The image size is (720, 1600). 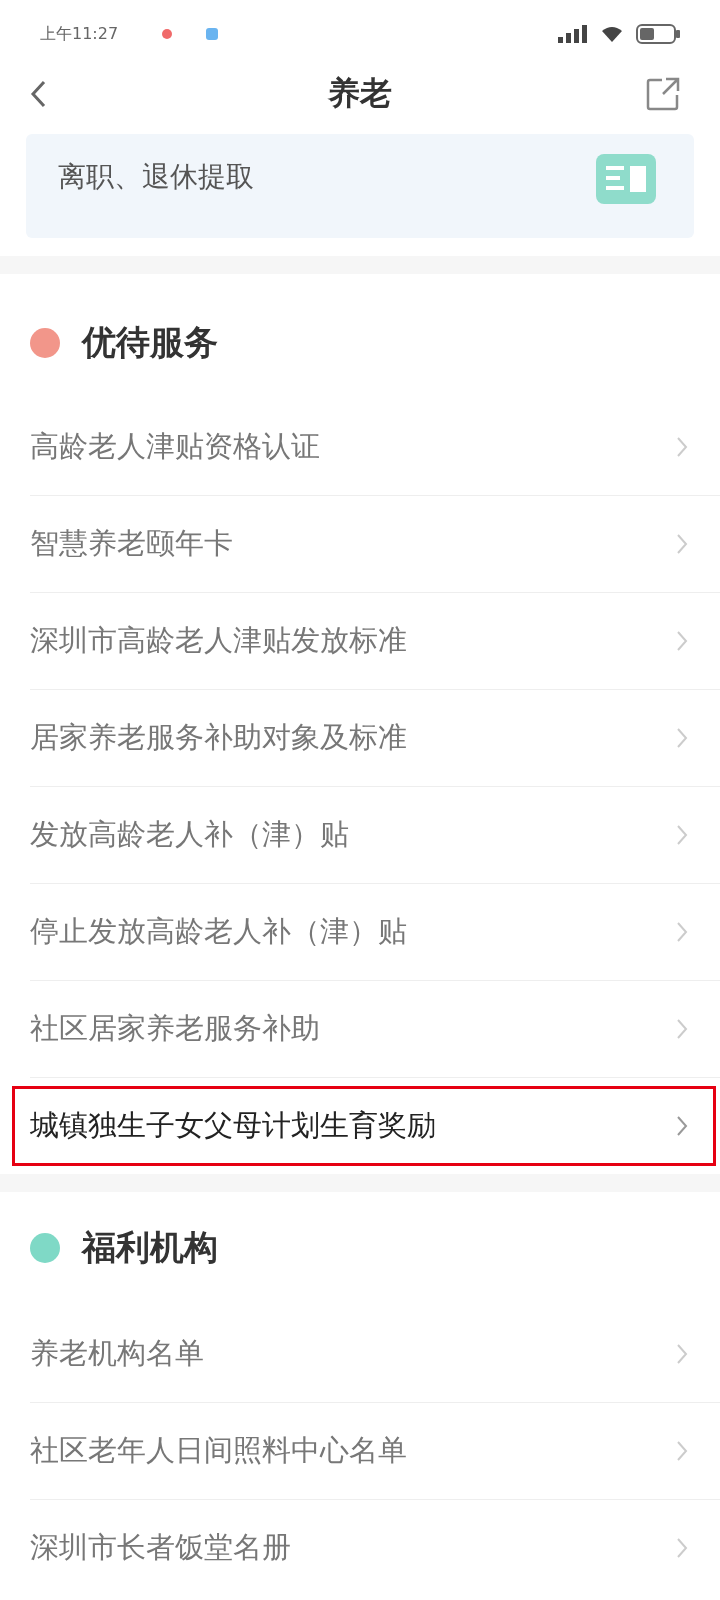 I want to click on wifi-icon, so click(x=612, y=34).